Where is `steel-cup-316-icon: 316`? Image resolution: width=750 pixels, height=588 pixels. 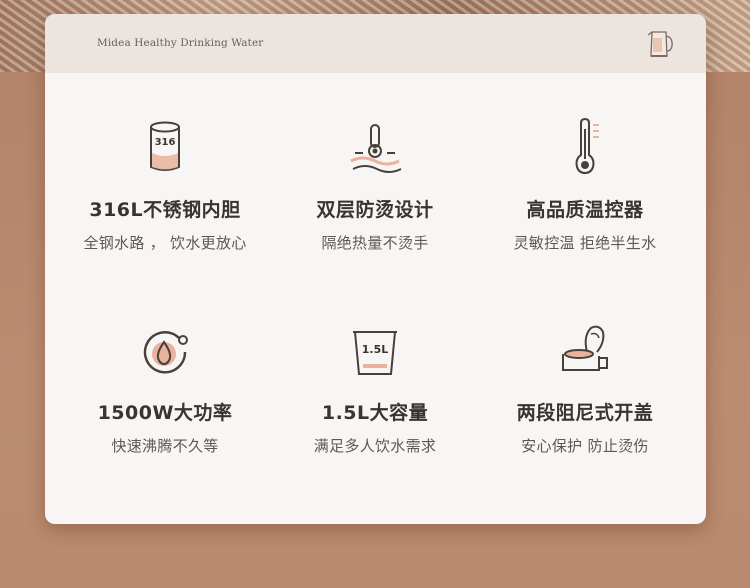 steel-cup-316-icon: 316 is located at coordinates (165, 146).